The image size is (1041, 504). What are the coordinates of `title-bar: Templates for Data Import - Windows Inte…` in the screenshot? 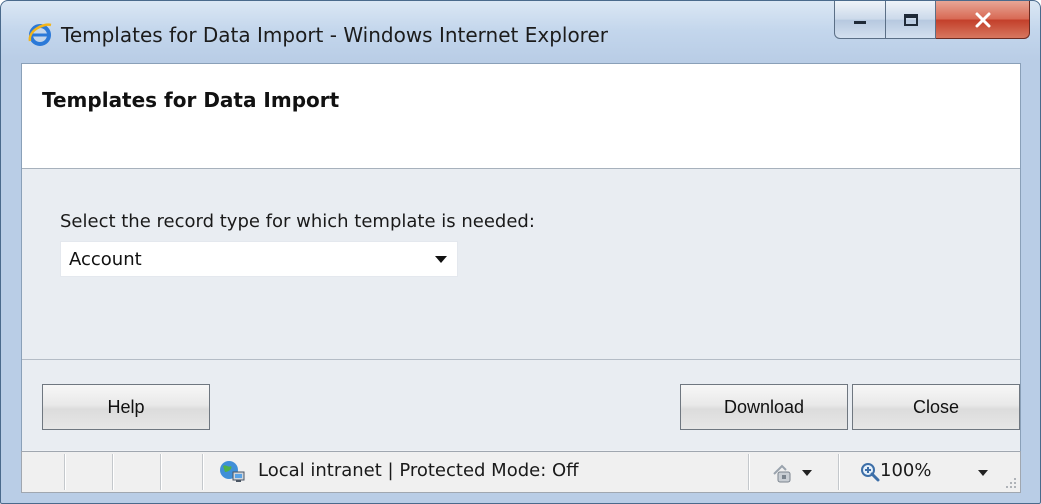 It's located at (520, 32).